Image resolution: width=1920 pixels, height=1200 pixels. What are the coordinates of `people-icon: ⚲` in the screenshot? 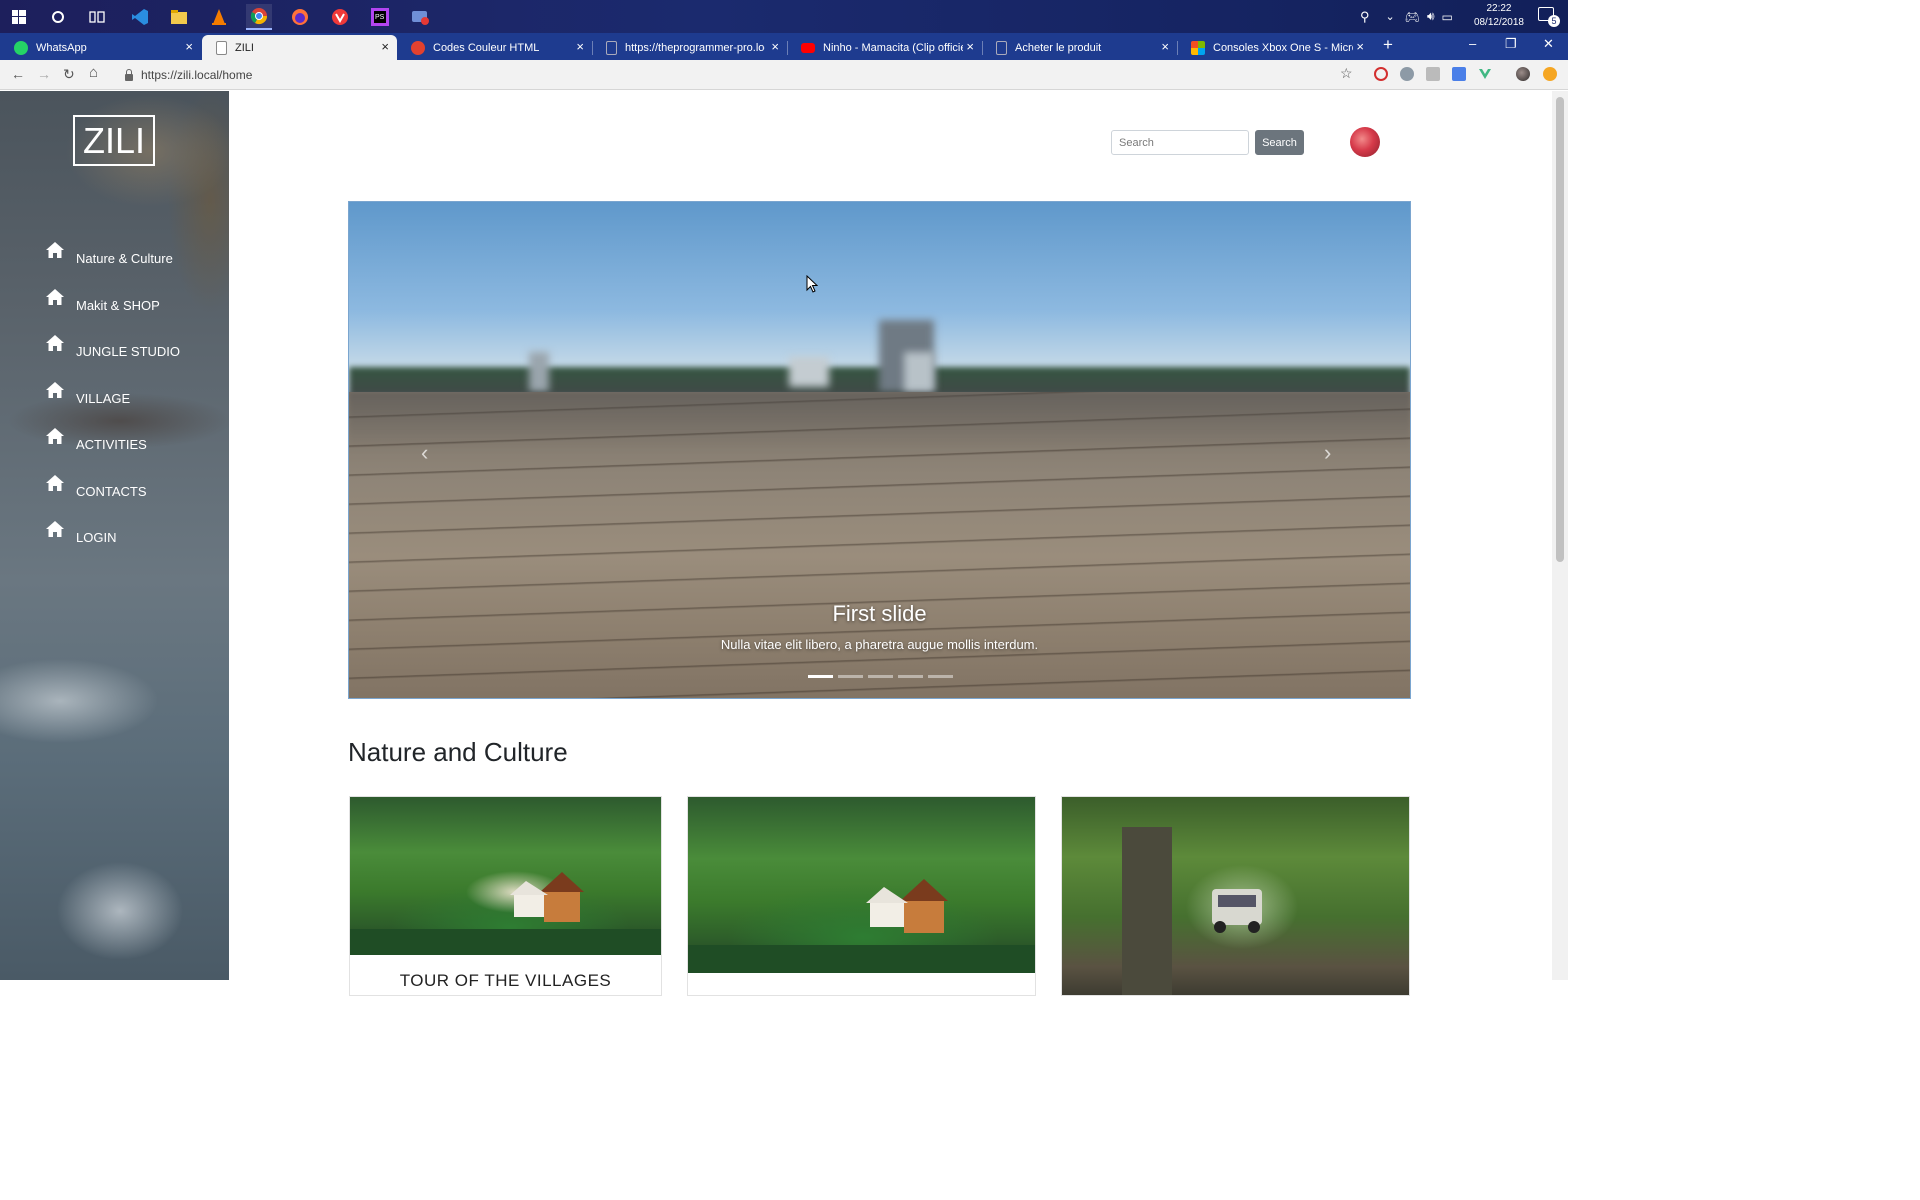 It's located at (1365, 17).